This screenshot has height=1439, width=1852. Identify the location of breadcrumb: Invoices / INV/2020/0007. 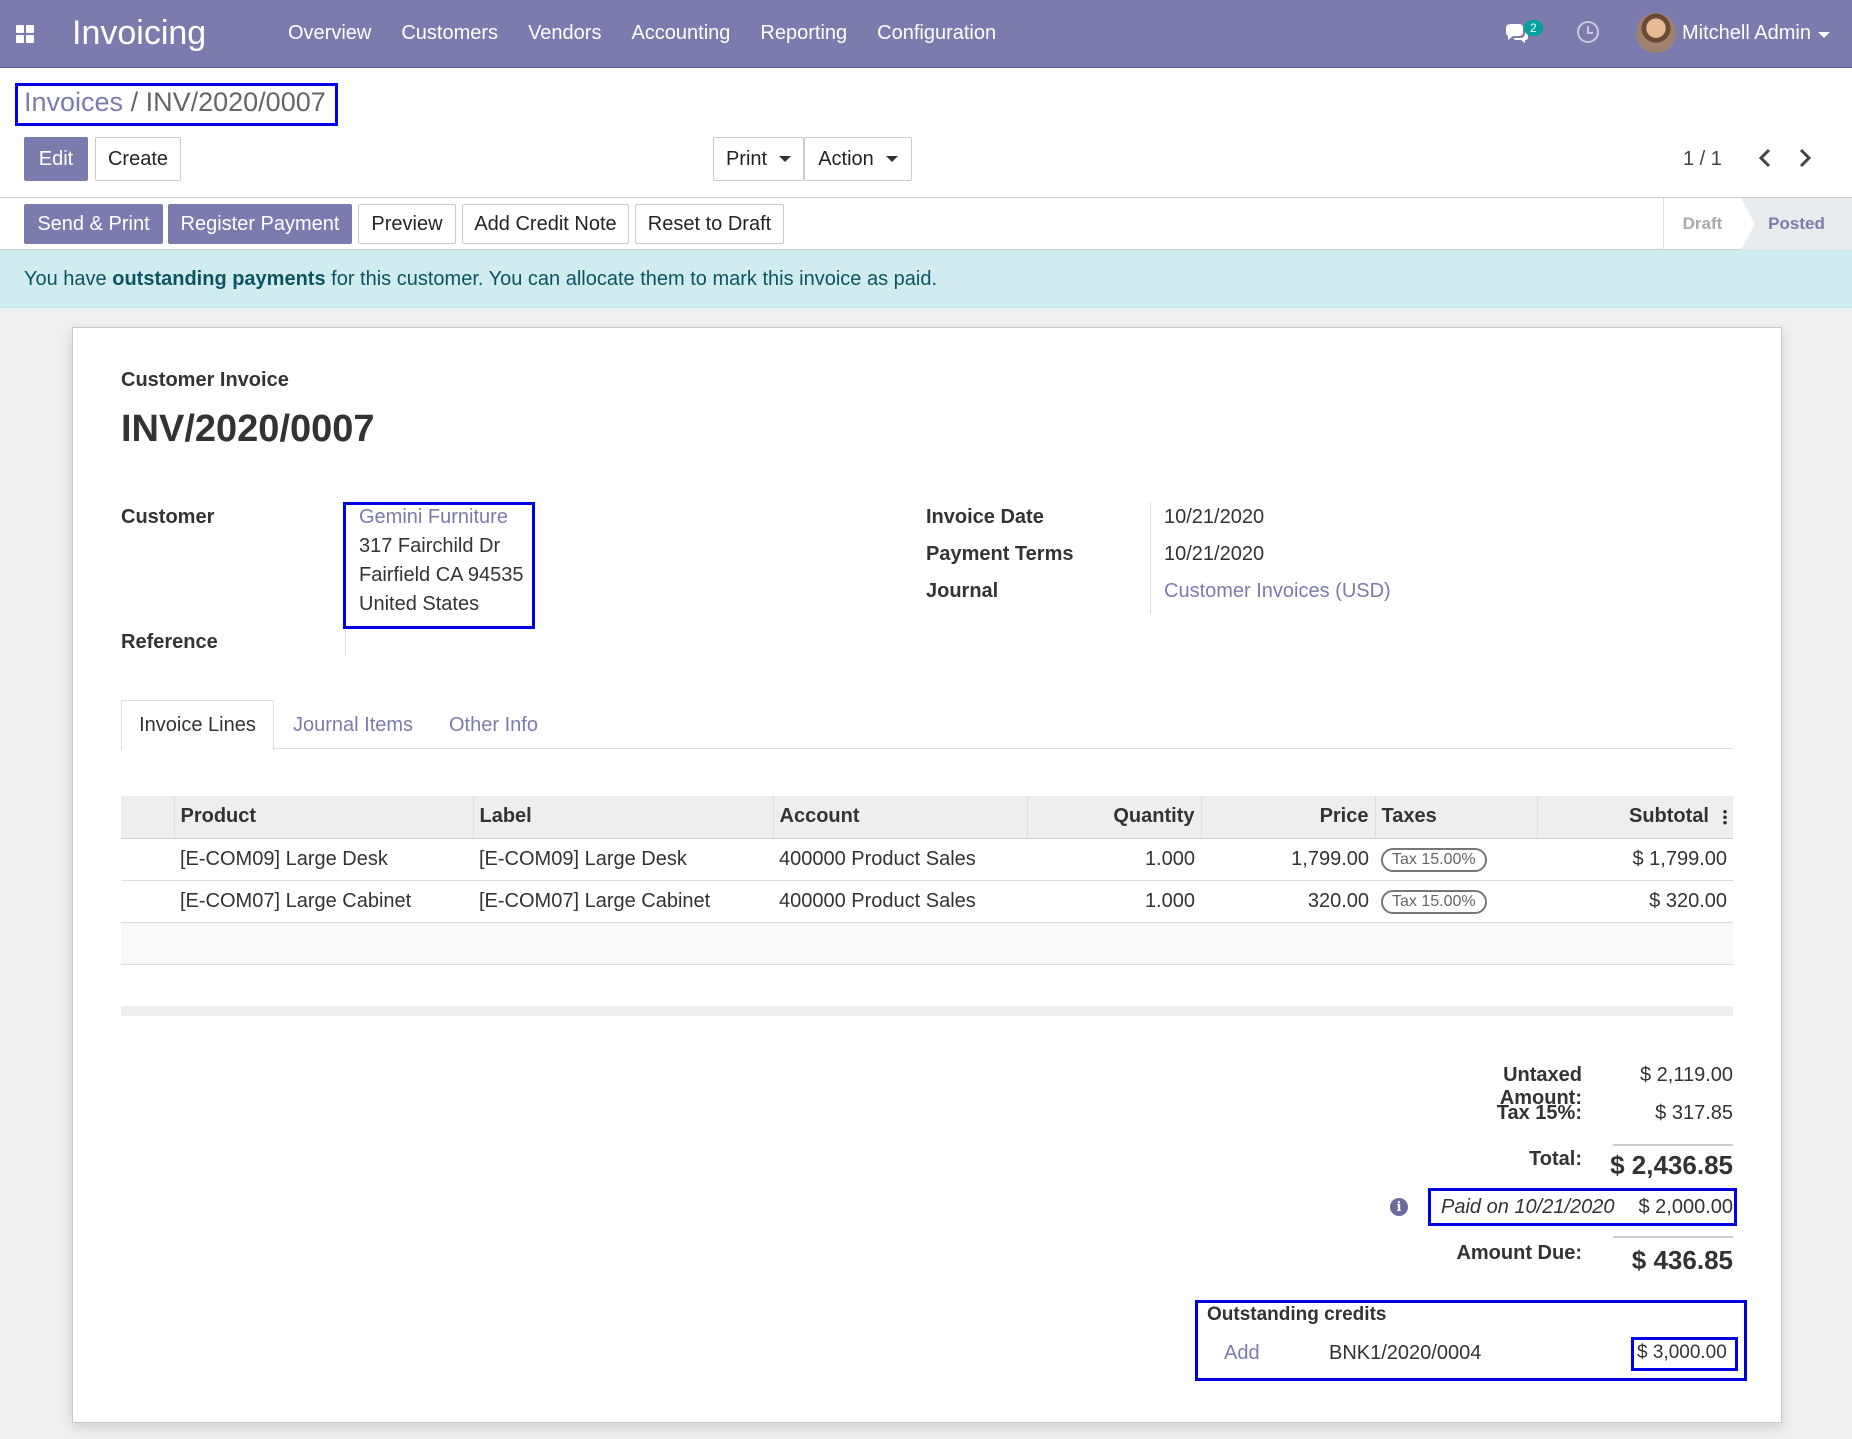
(175, 102).